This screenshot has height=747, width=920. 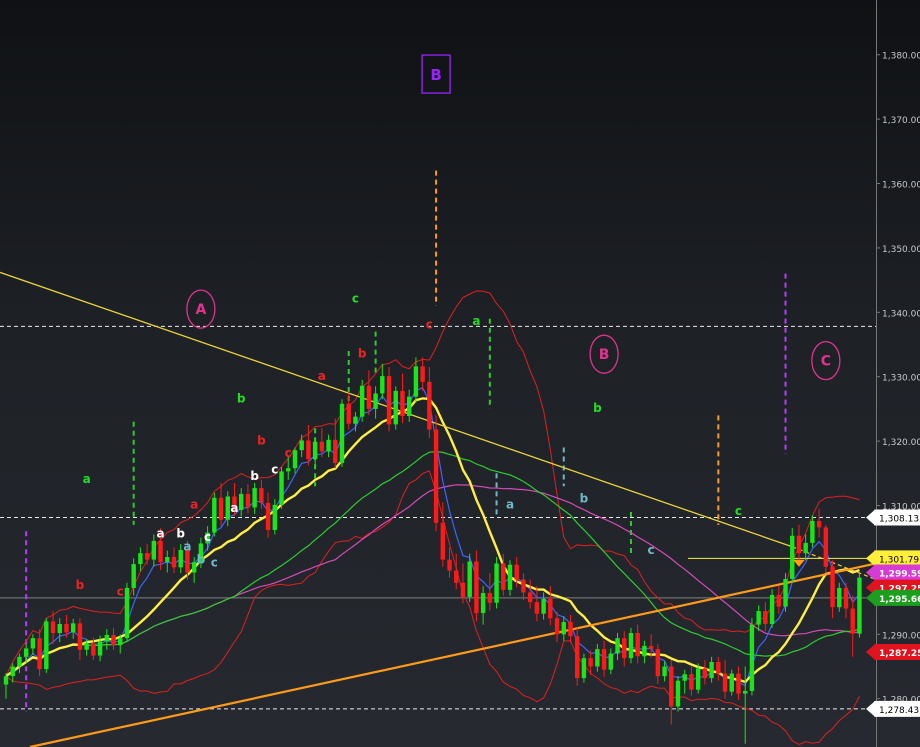 I want to click on price-tag-label: 1,301.79, so click(x=899, y=560).